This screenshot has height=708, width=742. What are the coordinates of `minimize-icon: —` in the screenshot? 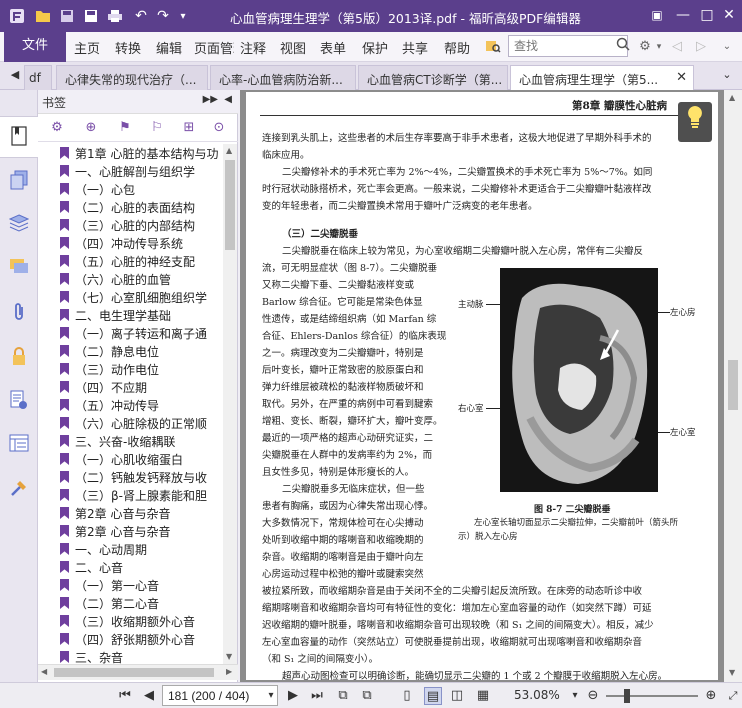 It's located at (683, 15).